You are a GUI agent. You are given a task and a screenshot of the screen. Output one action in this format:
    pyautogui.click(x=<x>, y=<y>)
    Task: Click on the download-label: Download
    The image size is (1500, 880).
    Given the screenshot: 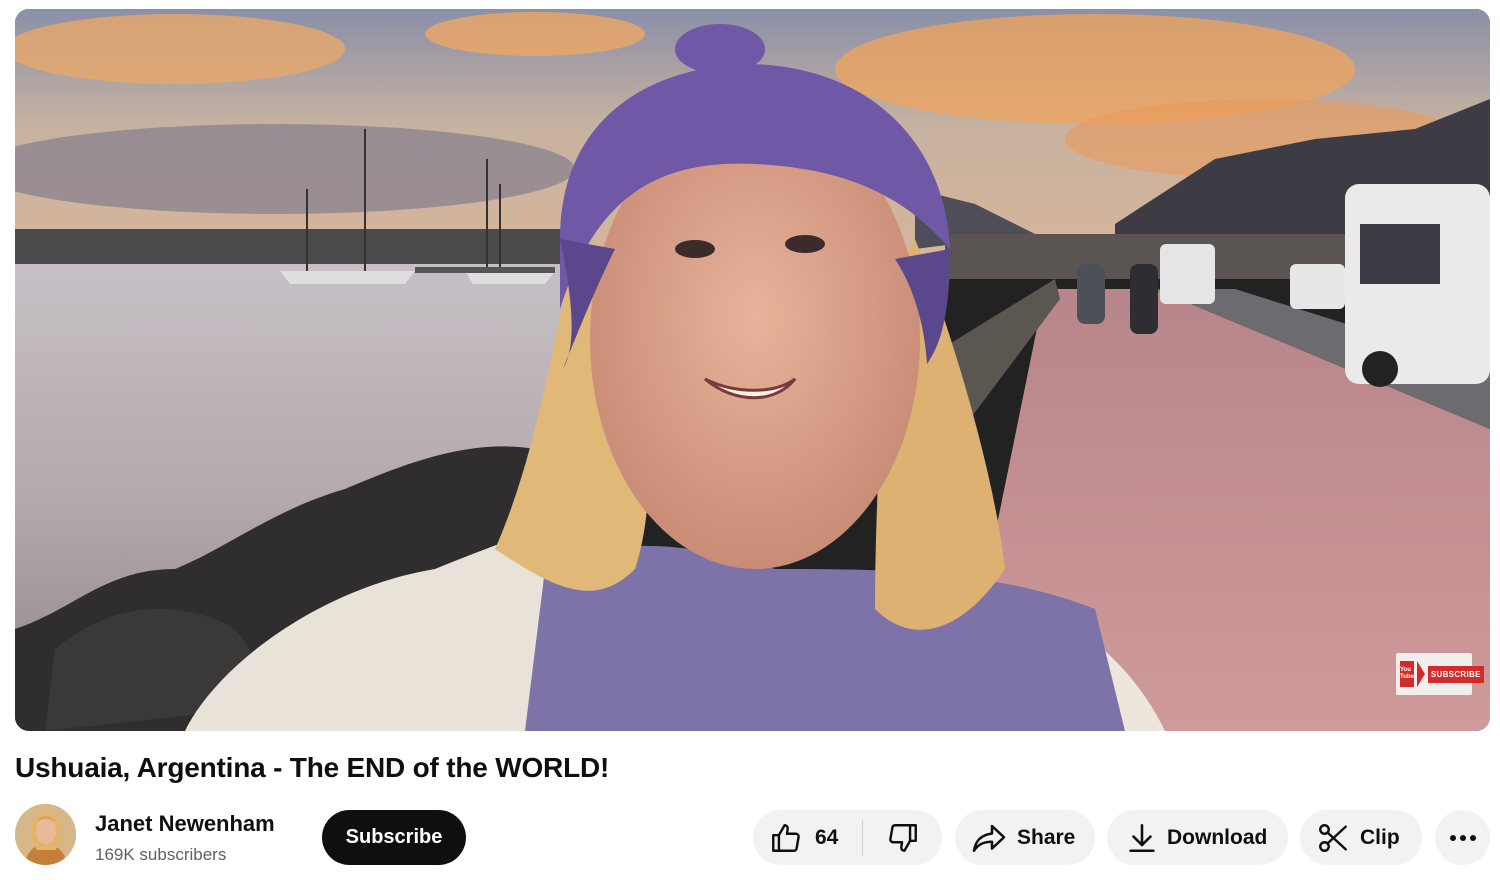 What is the action you would take?
    pyautogui.click(x=1217, y=837)
    